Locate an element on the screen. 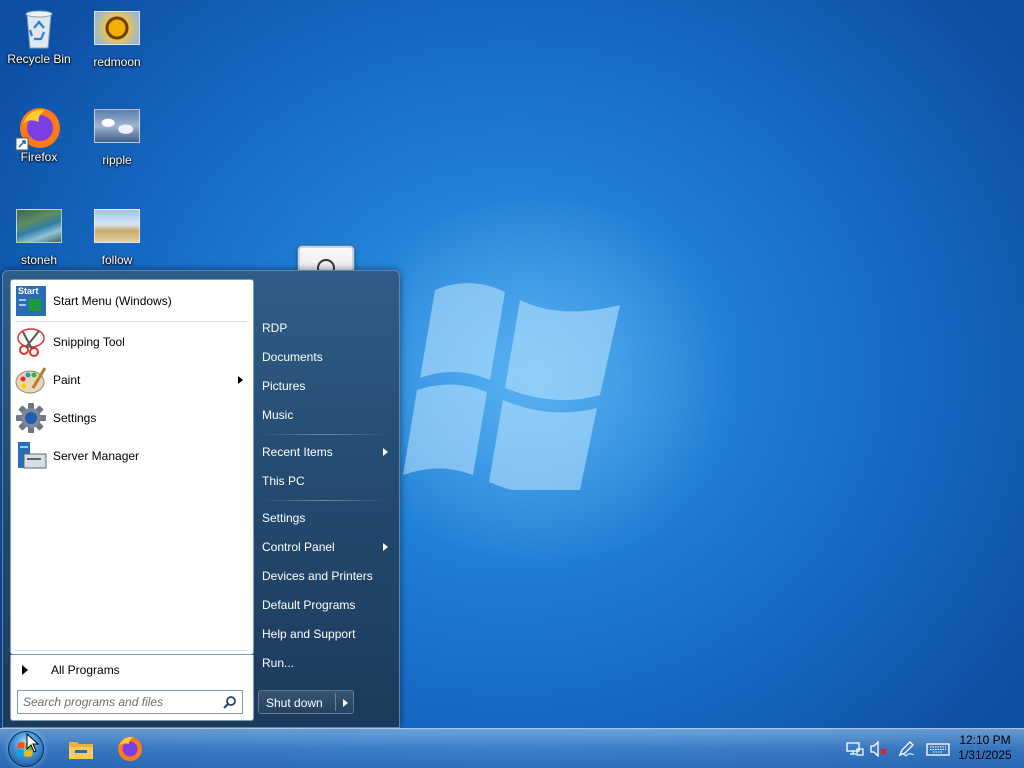  start-link-label: Default Programs is located at coordinates (309, 605).